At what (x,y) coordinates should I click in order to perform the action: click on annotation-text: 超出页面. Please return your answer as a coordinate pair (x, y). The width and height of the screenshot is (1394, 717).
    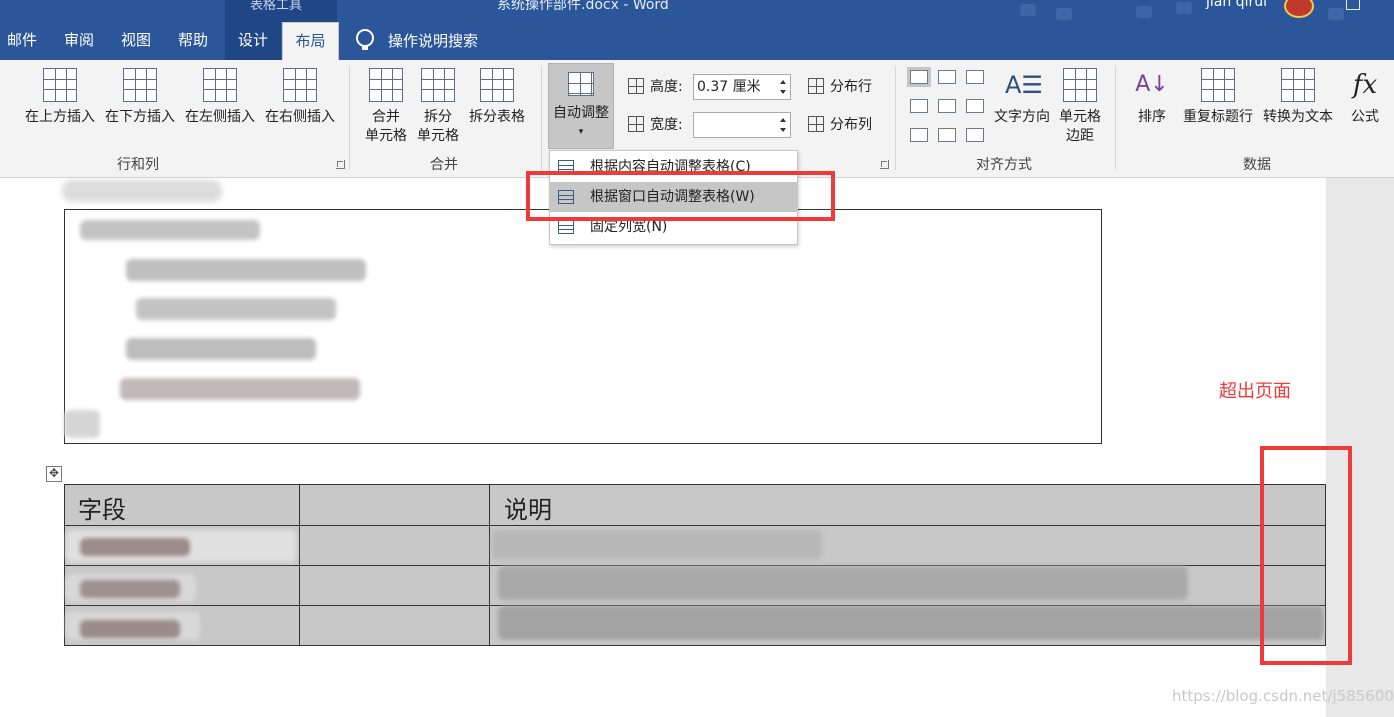
    Looking at the image, I should click on (1255, 391).